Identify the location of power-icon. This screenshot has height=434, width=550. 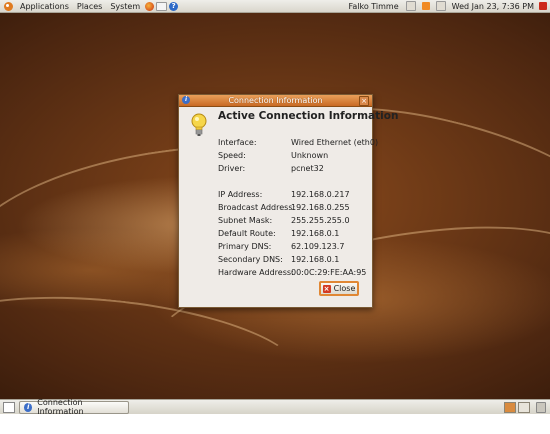
(543, 6).